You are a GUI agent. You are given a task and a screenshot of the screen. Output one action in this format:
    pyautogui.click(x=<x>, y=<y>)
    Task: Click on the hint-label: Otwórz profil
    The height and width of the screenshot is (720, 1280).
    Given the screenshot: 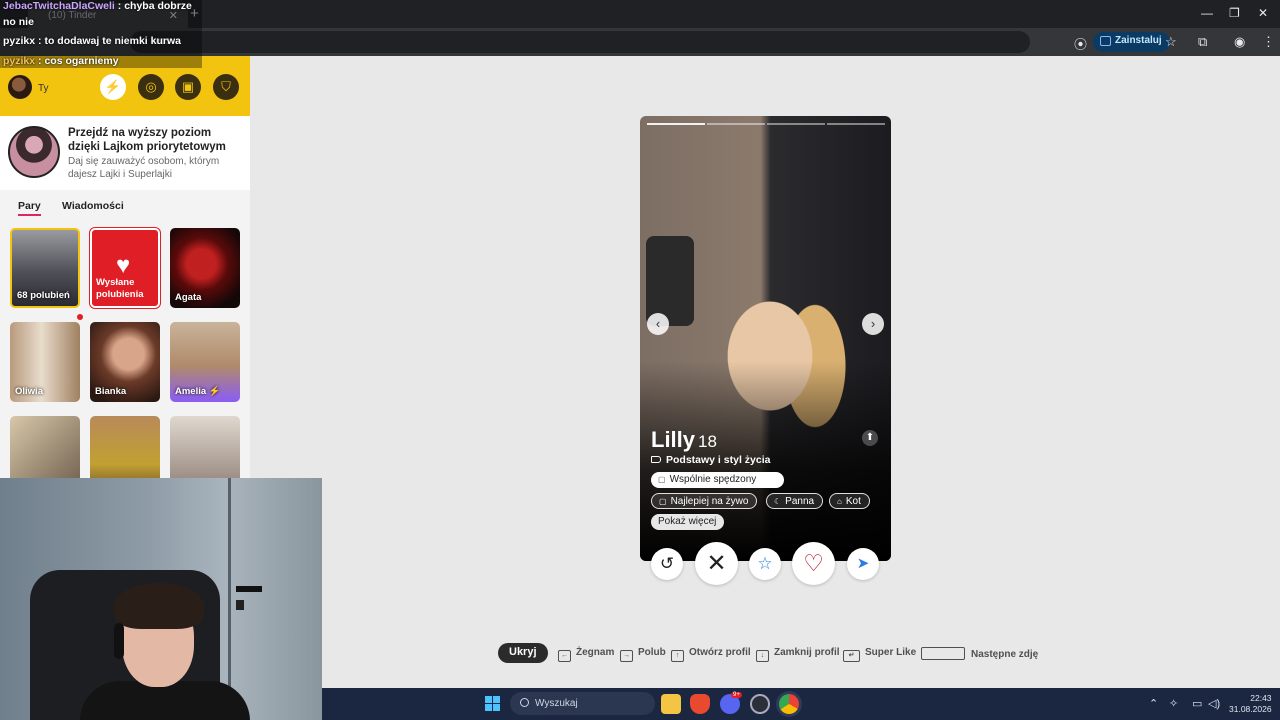 What is the action you would take?
    pyautogui.click(x=720, y=652)
    